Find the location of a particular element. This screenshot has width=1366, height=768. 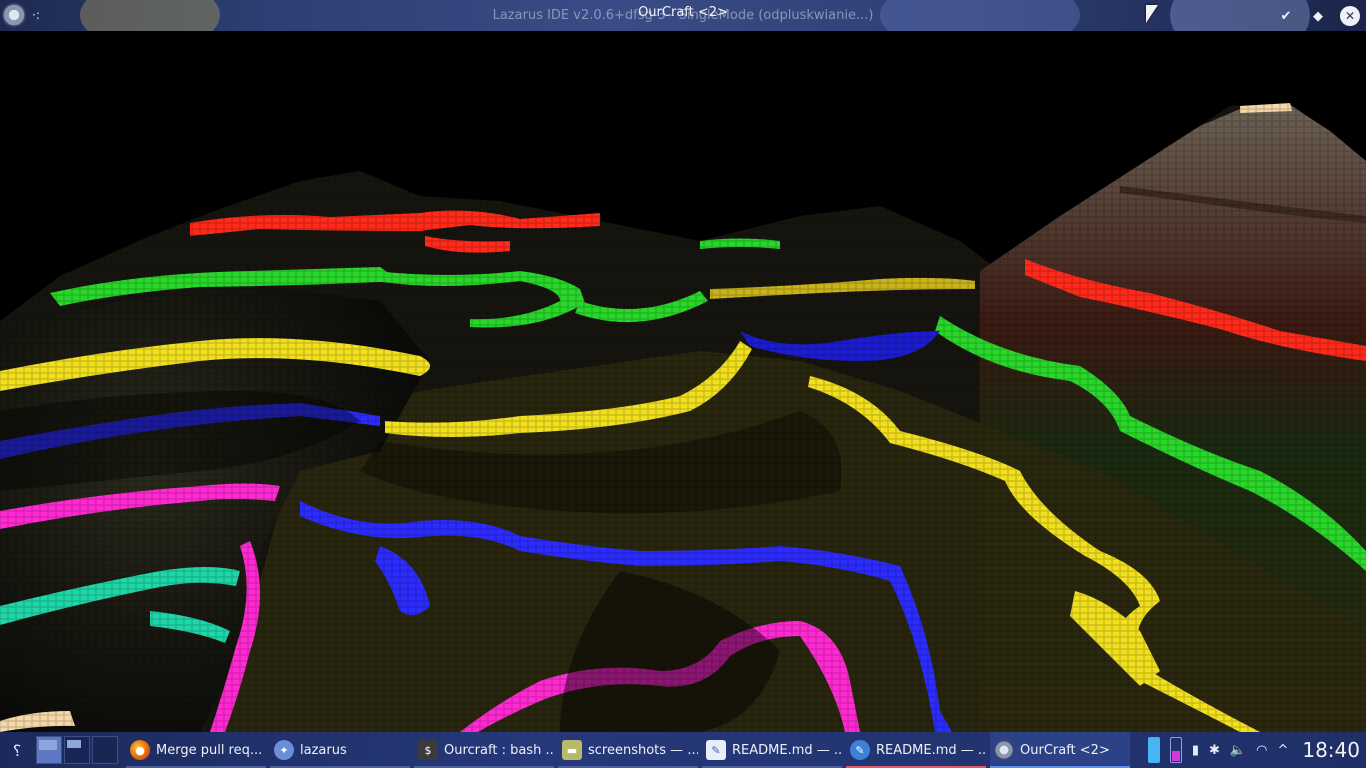

task-ourcraft: OurCraft <2> is located at coordinates (1060, 750).